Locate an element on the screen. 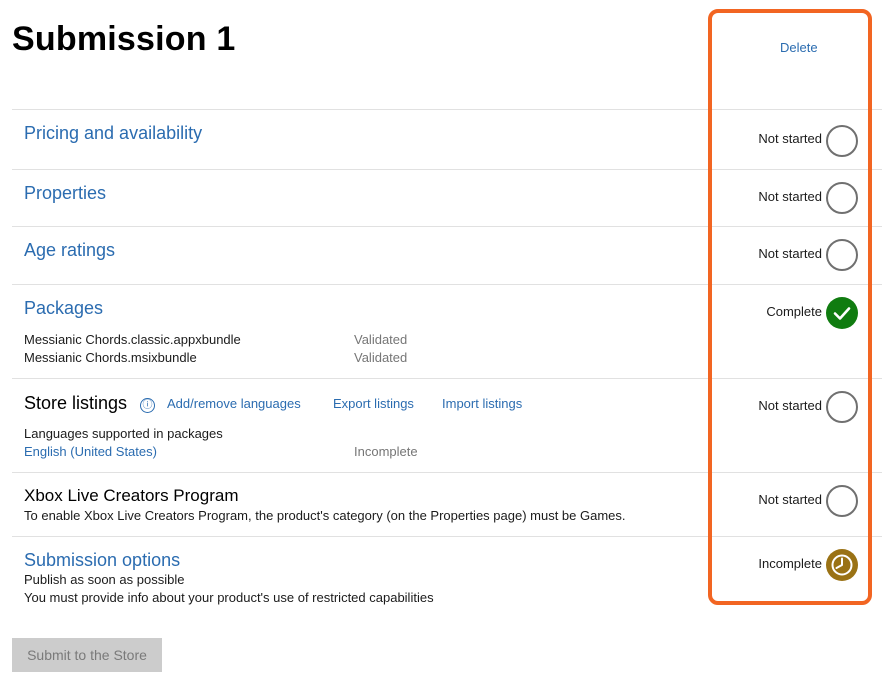  language-state: Incomplete is located at coordinates (386, 451).